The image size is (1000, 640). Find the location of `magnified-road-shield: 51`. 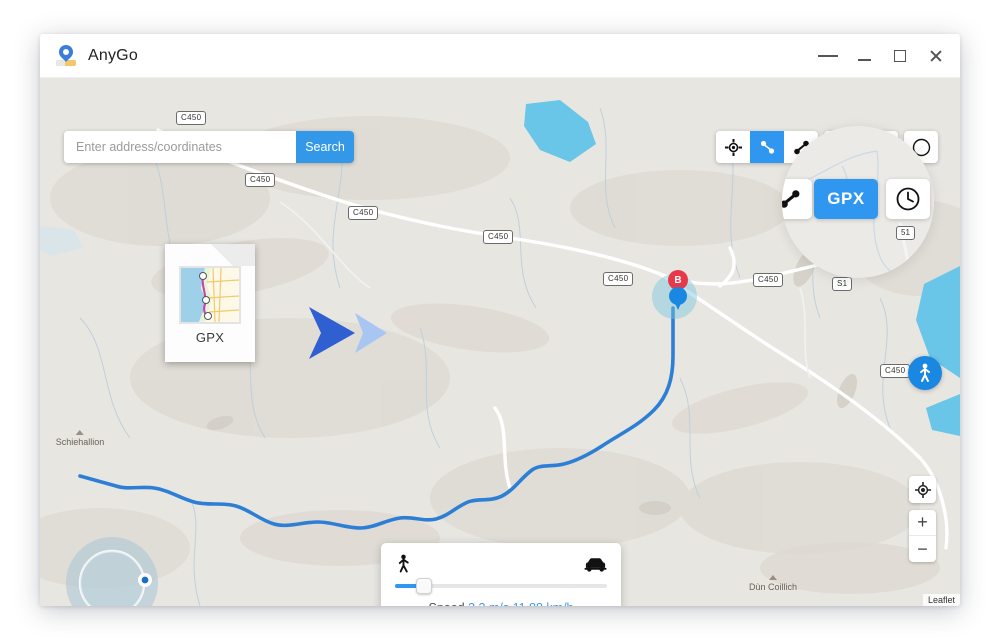

magnified-road-shield: 51 is located at coordinates (905, 233).